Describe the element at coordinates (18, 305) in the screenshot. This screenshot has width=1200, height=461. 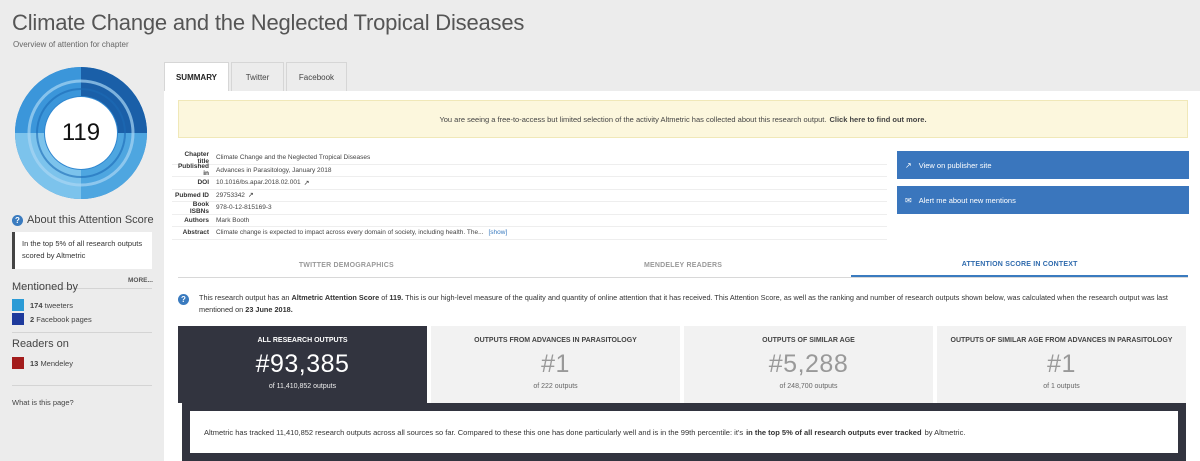
I see `twitter-swatch` at that location.